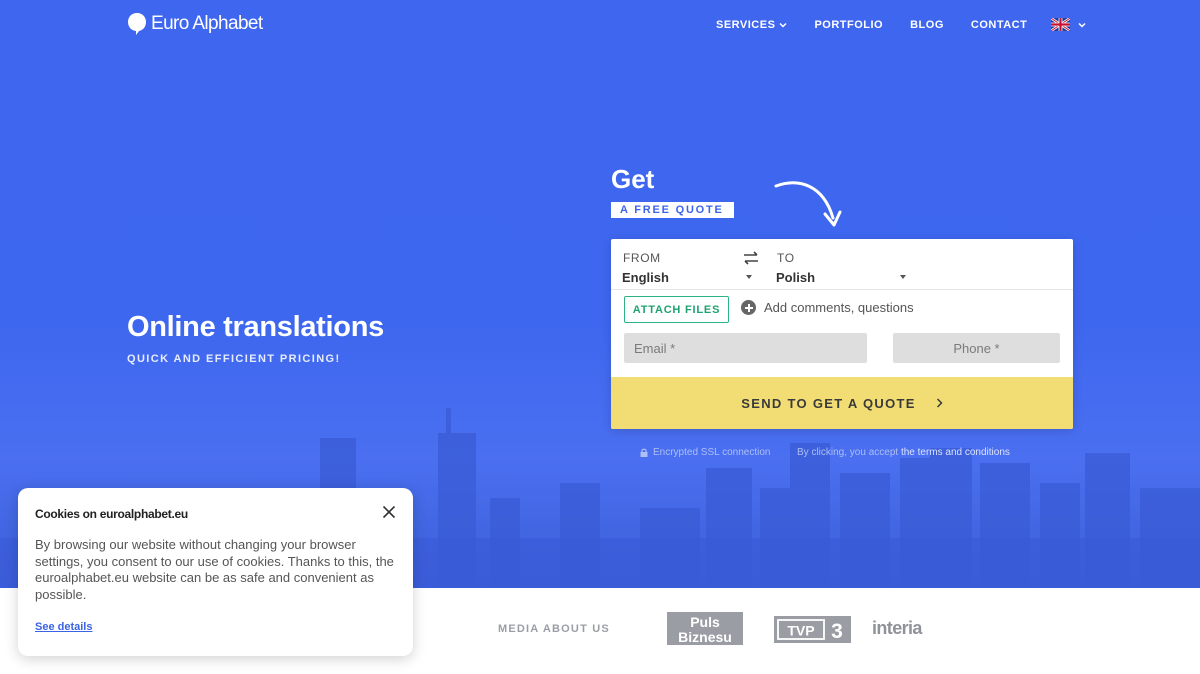  What do you see at coordinates (751, 258) in the screenshot?
I see `swap-languages-icon` at bounding box center [751, 258].